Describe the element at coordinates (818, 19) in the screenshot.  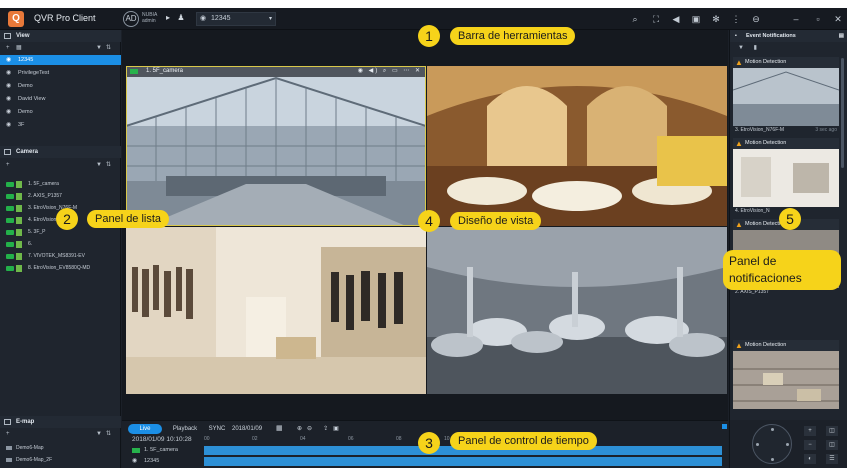
I see `maximize-icon: ▫` at that location.